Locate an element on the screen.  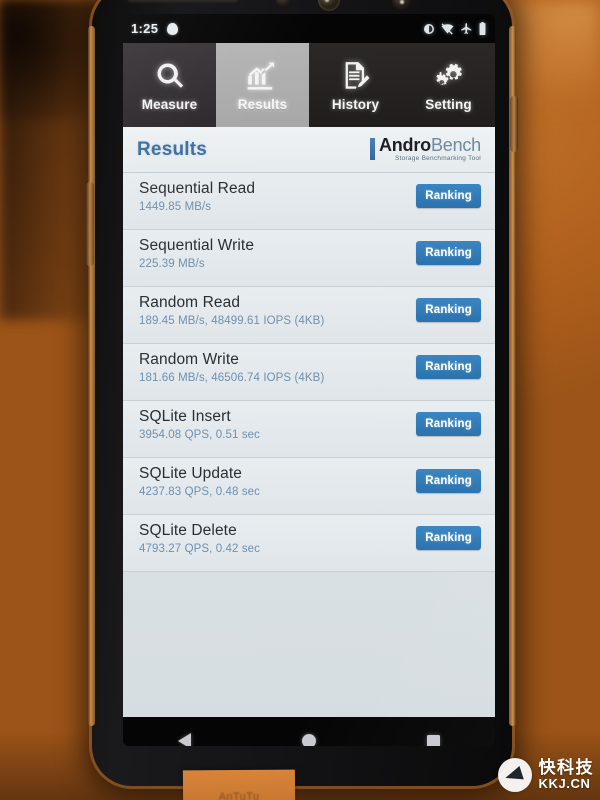
result-value: 189.45 MB/s, 48499.61 IOPS (4KB) is located at coordinates (232, 321).